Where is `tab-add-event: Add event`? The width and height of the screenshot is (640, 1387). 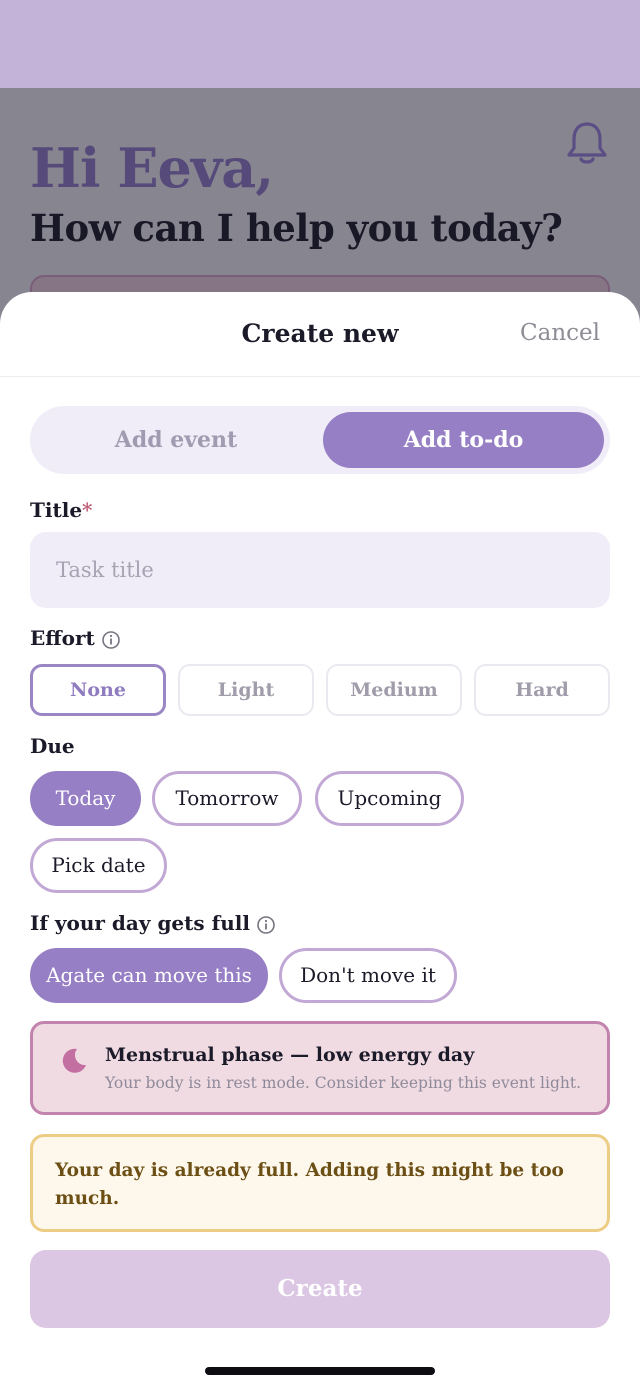 tab-add-event: Add event is located at coordinates (176, 440).